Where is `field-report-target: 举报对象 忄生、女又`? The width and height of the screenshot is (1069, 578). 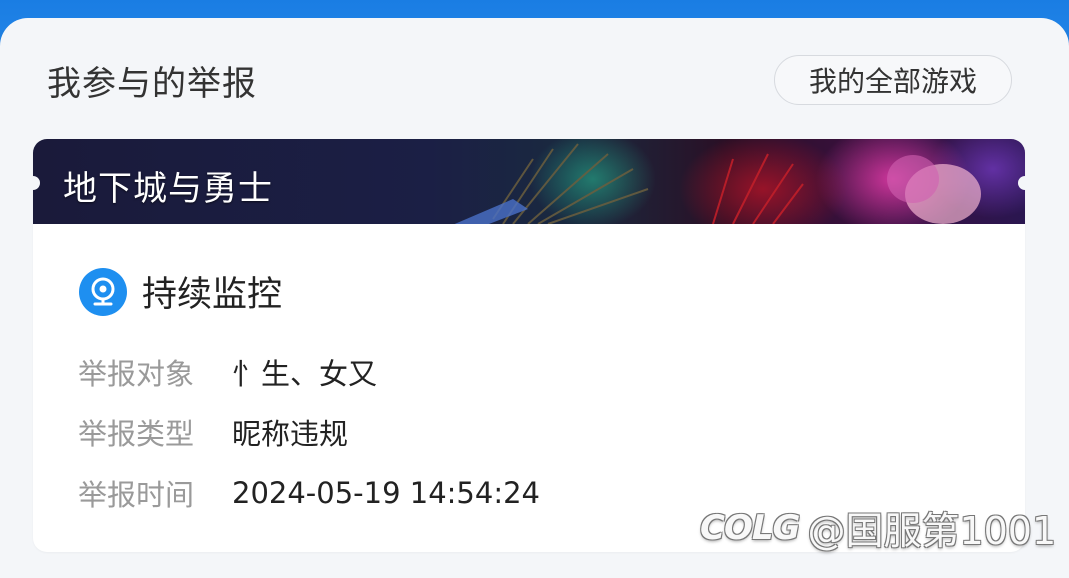 field-report-target: 举报对象 忄生、女又 is located at coordinates (227, 372).